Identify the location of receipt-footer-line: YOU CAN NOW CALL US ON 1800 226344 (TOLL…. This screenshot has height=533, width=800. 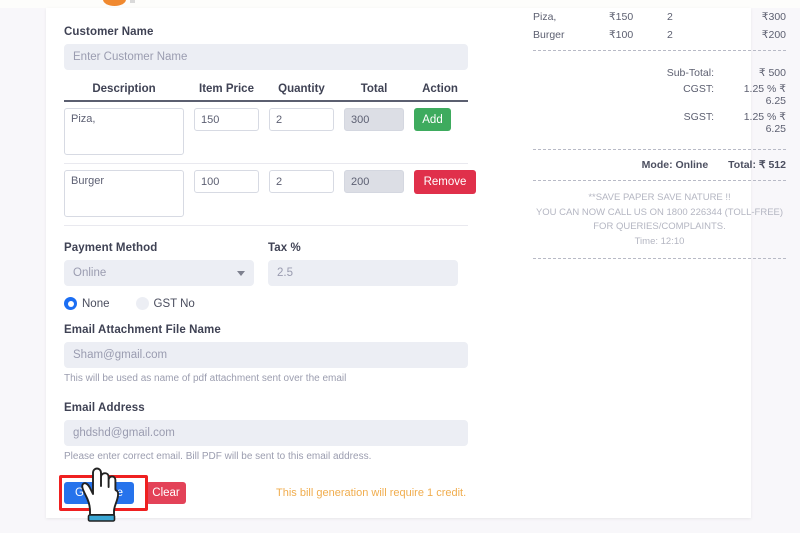
(659, 219).